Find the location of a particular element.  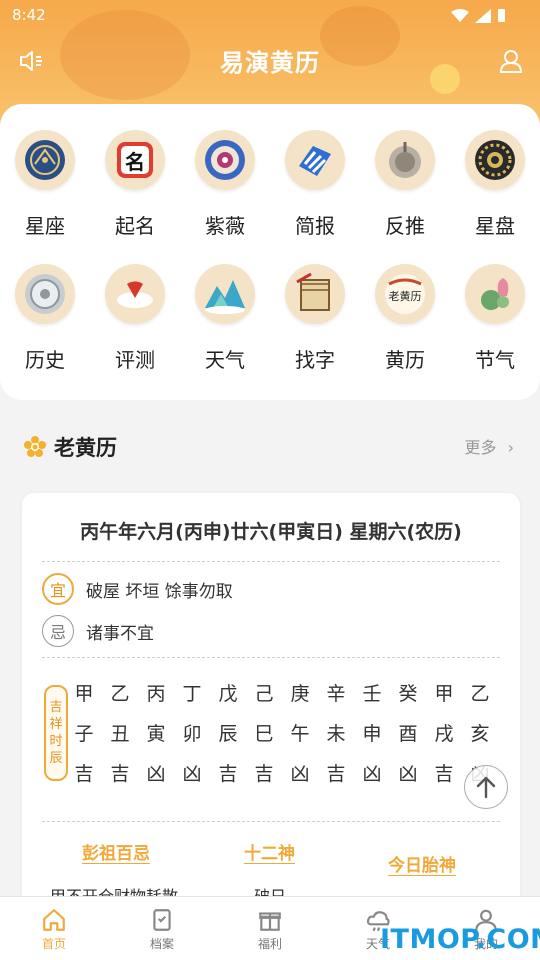

branches-cell: 申 is located at coordinates (372, 734).